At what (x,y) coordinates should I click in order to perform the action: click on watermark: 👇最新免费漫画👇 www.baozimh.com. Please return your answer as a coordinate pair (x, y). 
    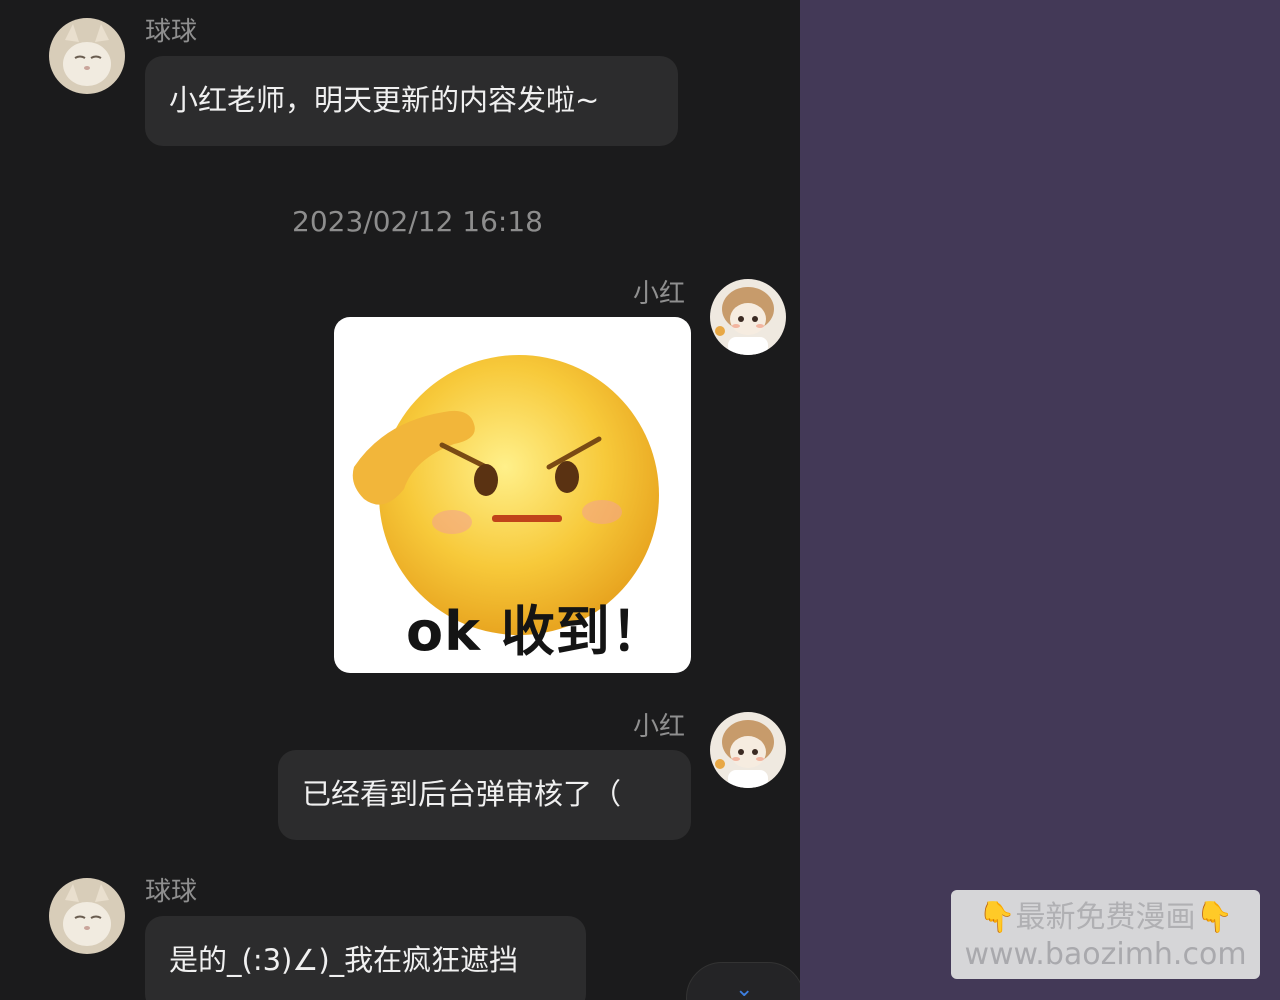
    Looking at the image, I should click on (1105, 934).